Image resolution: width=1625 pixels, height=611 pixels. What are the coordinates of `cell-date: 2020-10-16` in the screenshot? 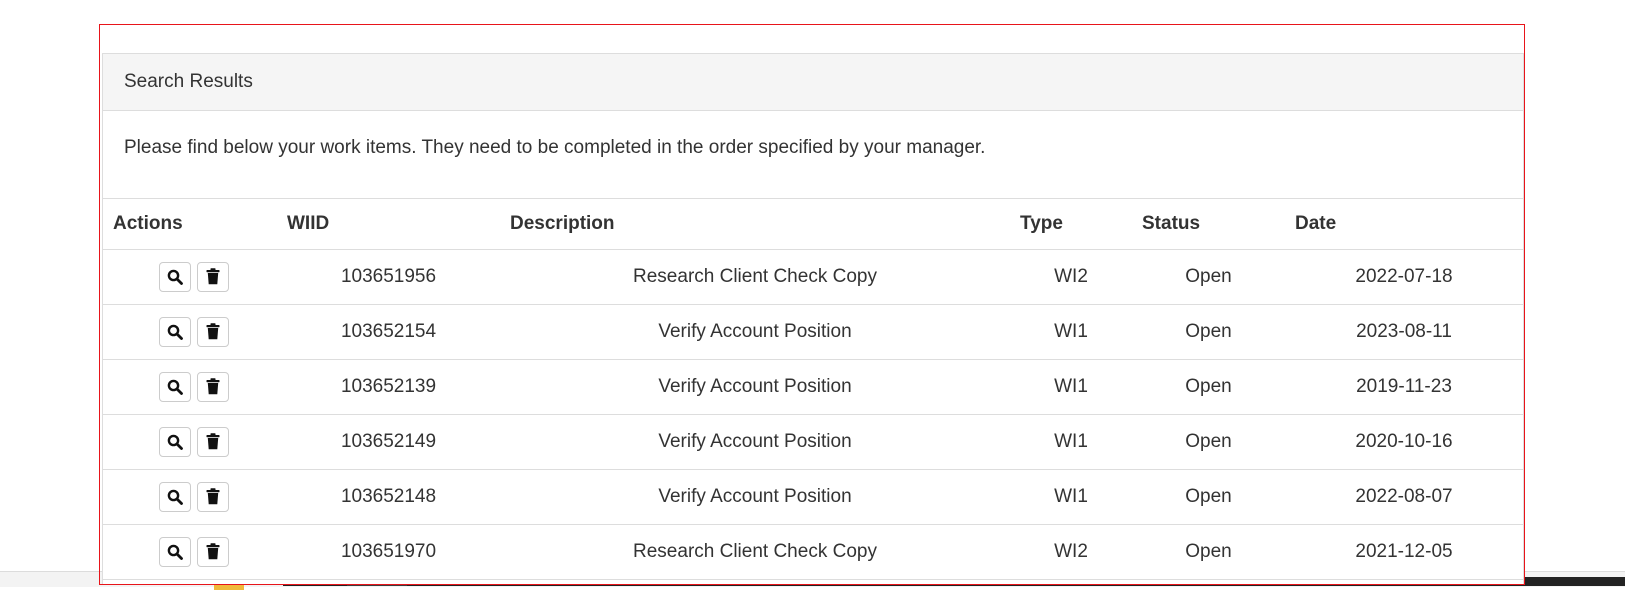 It's located at (1404, 442).